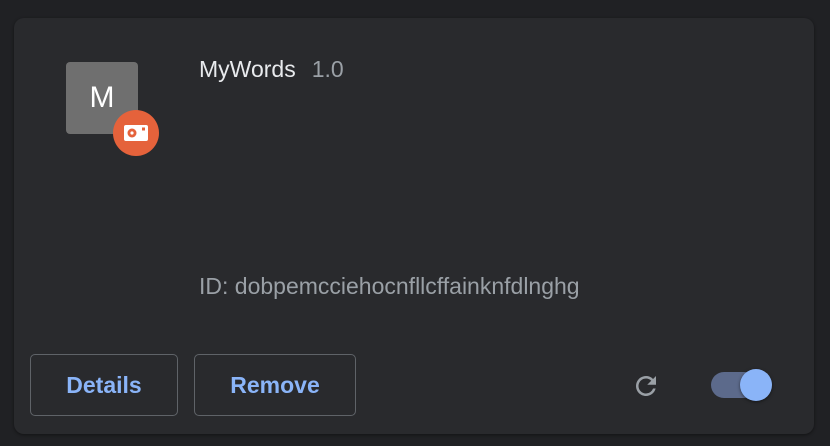  I want to click on extension-icon-letter: M, so click(102, 97).